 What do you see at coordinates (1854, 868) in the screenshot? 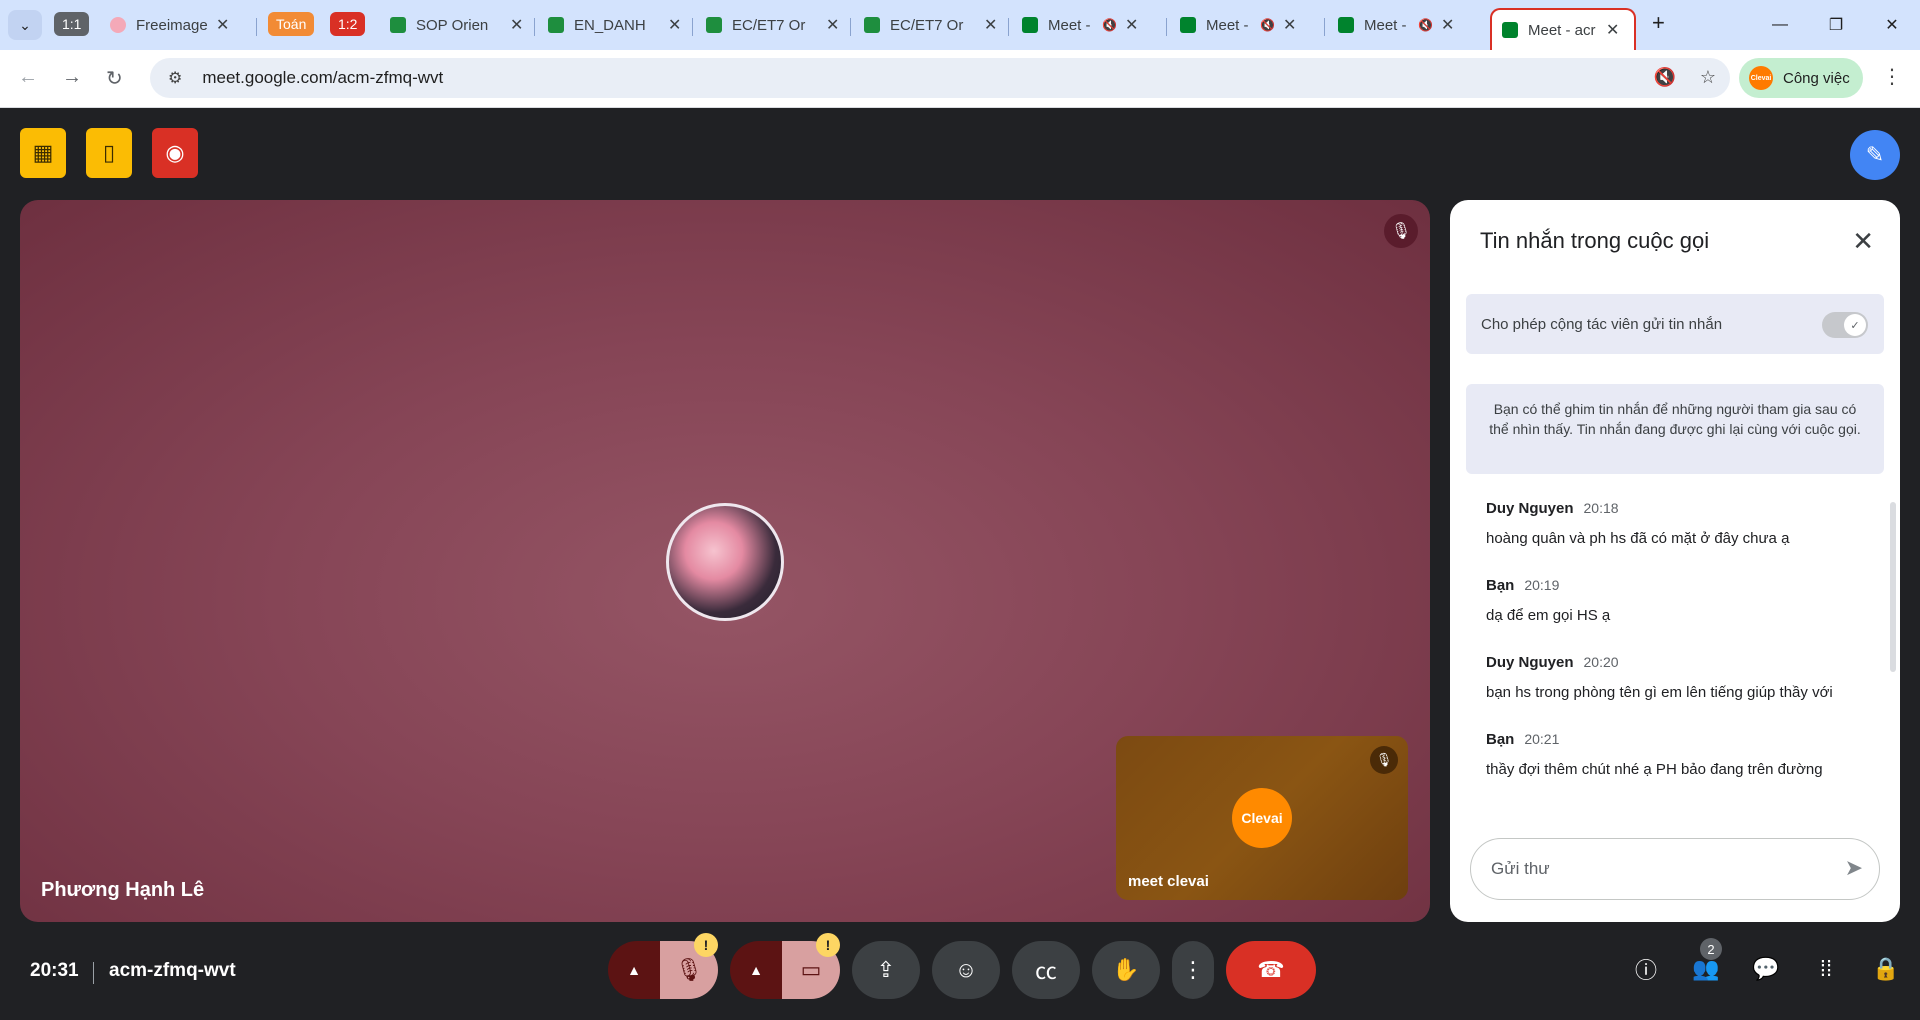
I see `send-icon: ➤` at bounding box center [1854, 868].